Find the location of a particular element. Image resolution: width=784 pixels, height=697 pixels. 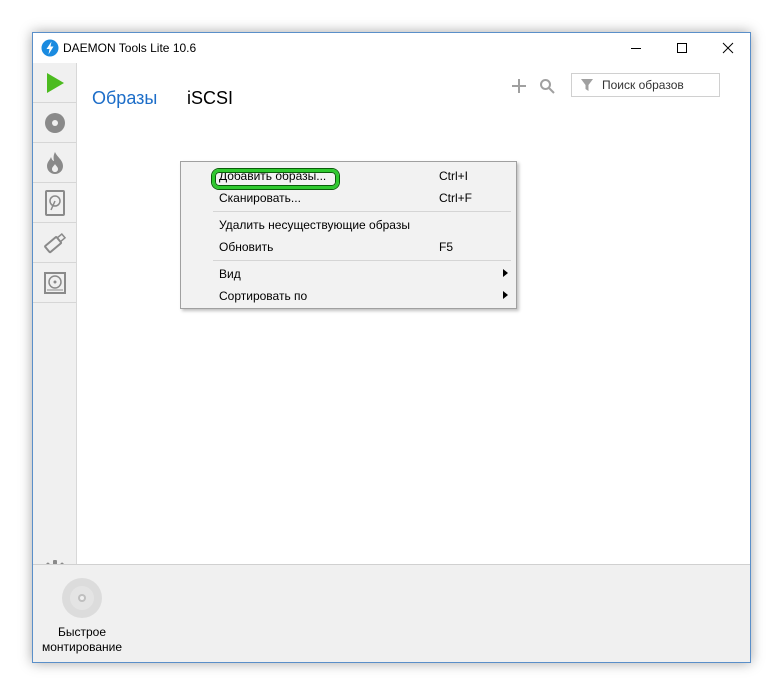

search-input is located at coordinates (658, 85).